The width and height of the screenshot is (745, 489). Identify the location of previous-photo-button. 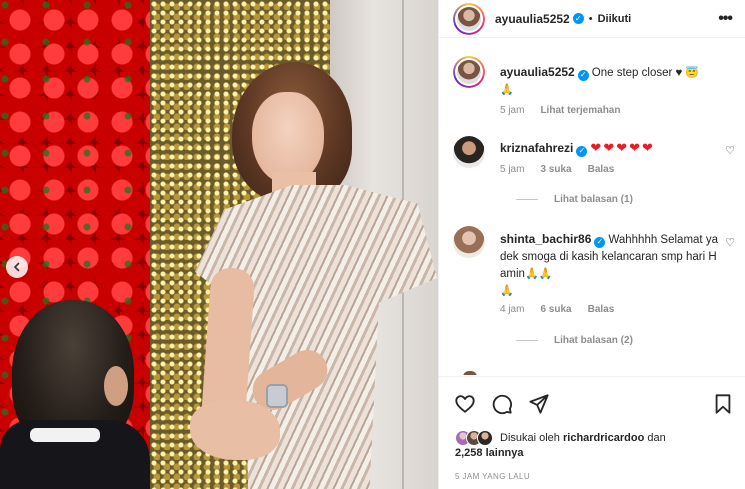
(17, 267).